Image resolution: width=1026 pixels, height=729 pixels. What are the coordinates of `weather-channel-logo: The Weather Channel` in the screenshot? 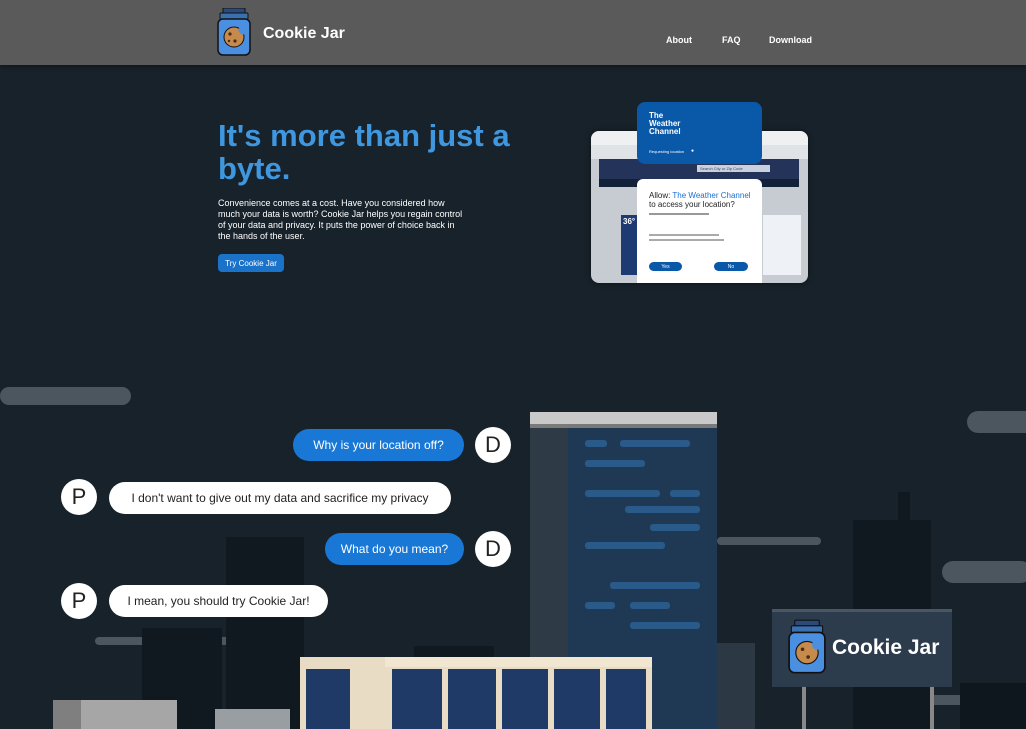 It's located at (665, 123).